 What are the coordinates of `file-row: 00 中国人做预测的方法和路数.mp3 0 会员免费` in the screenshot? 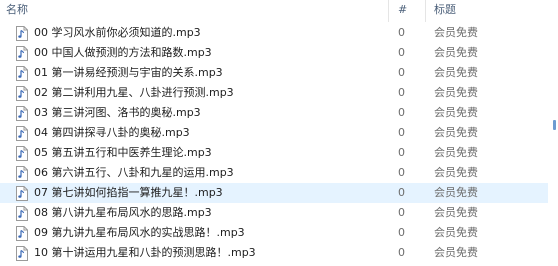 It's located at (274, 53).